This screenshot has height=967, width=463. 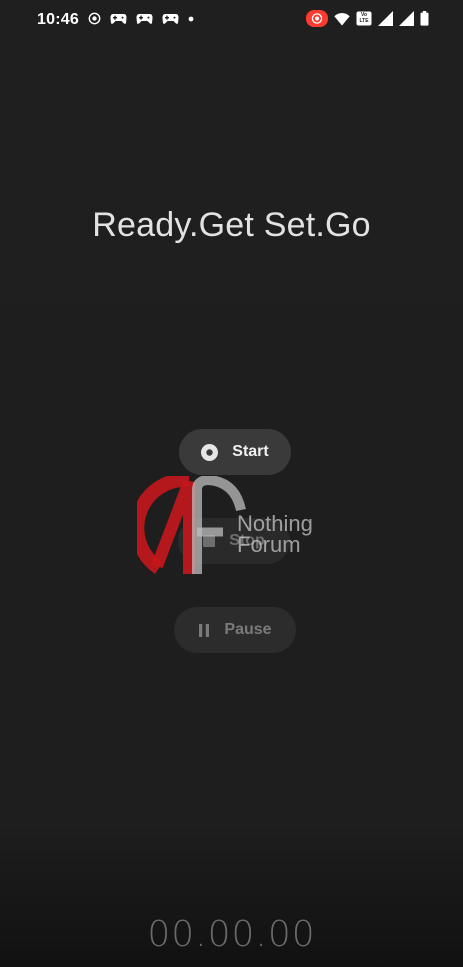 I want to click on volte-icon: Vo LTE, so click(x=364, y=18).